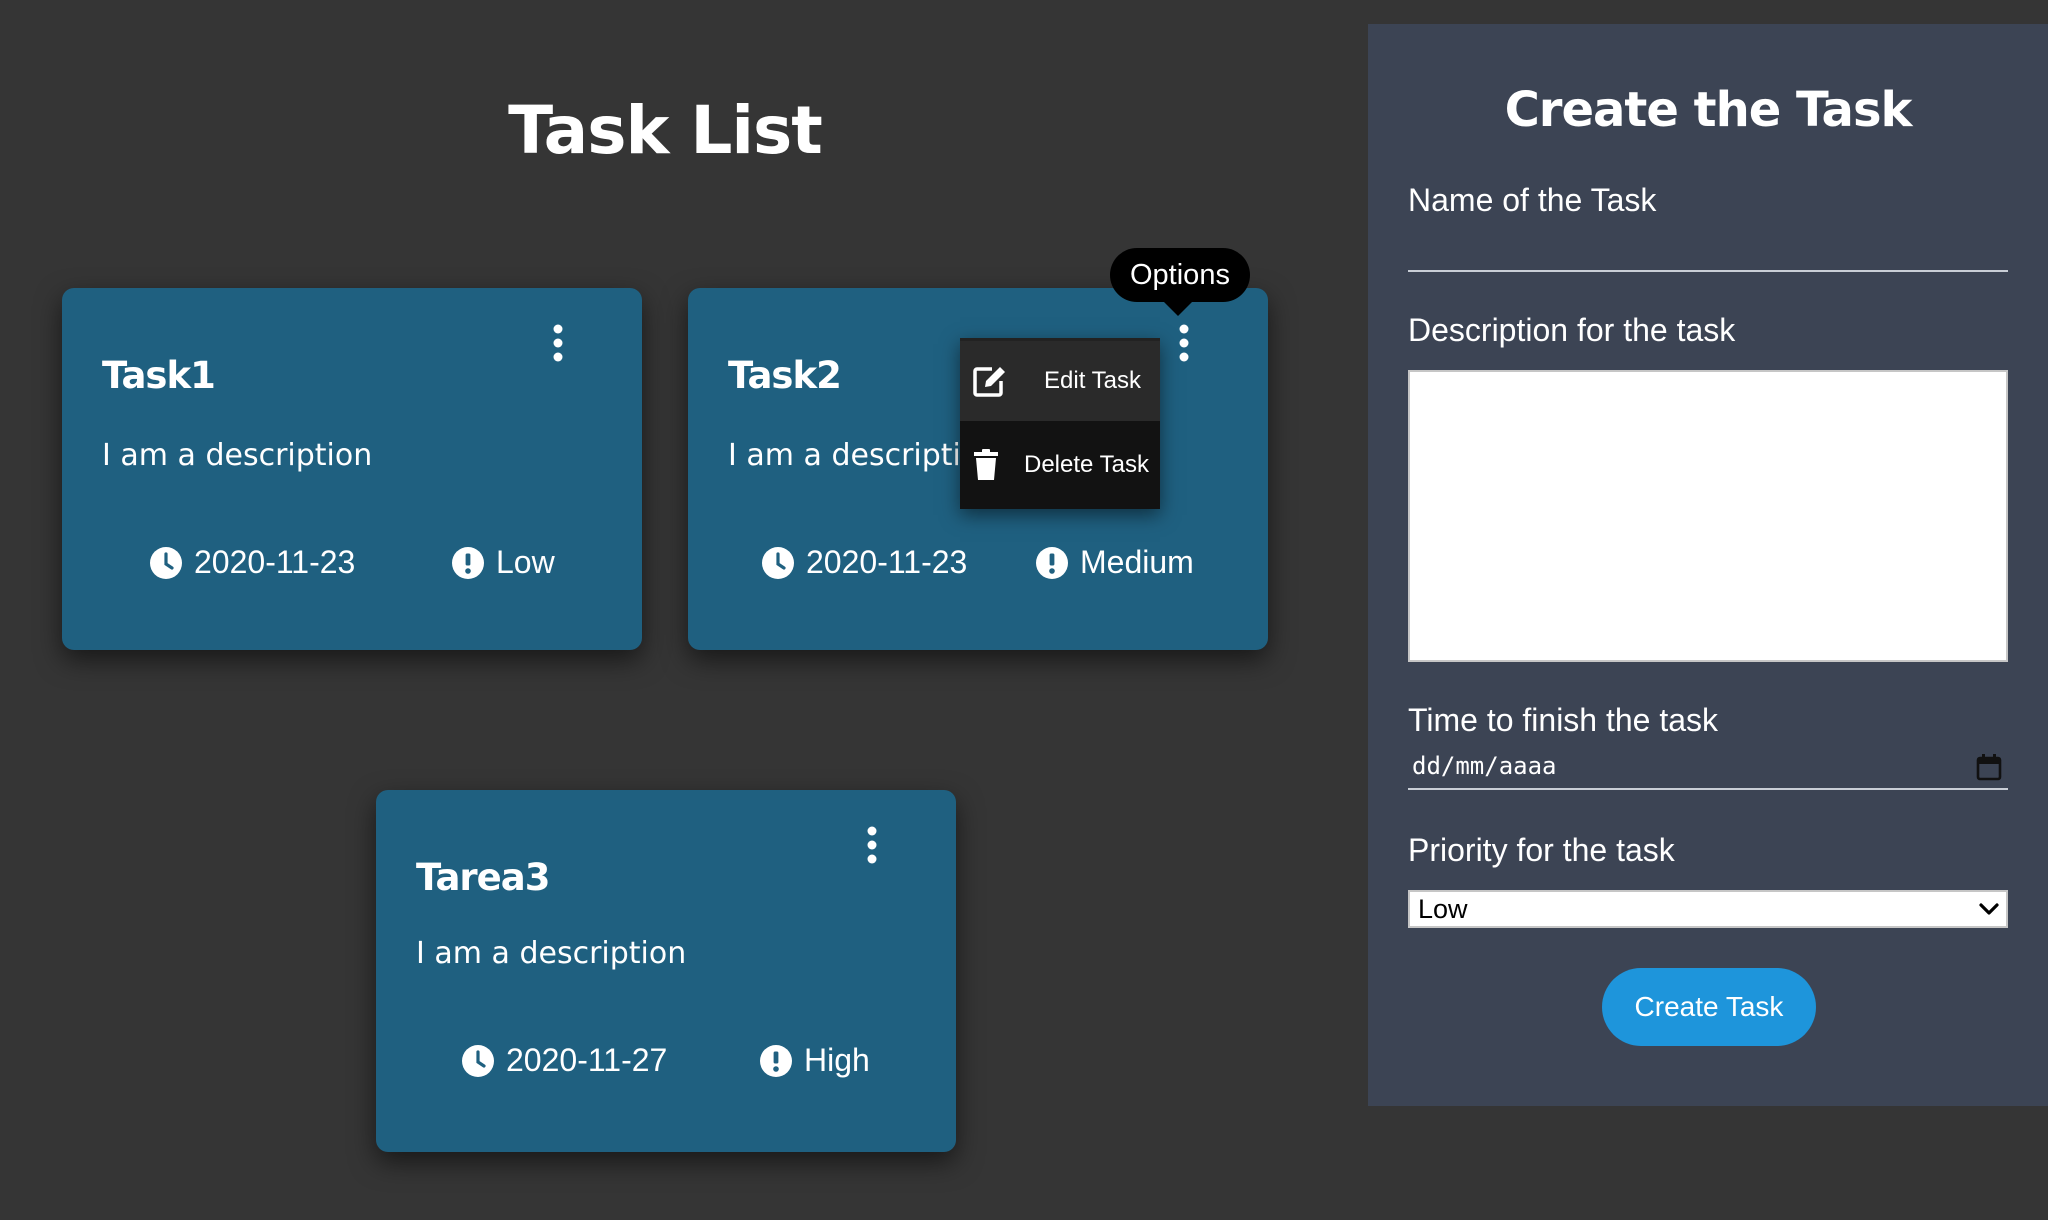  I want to click on task-name: Task1, so click(159, 375).